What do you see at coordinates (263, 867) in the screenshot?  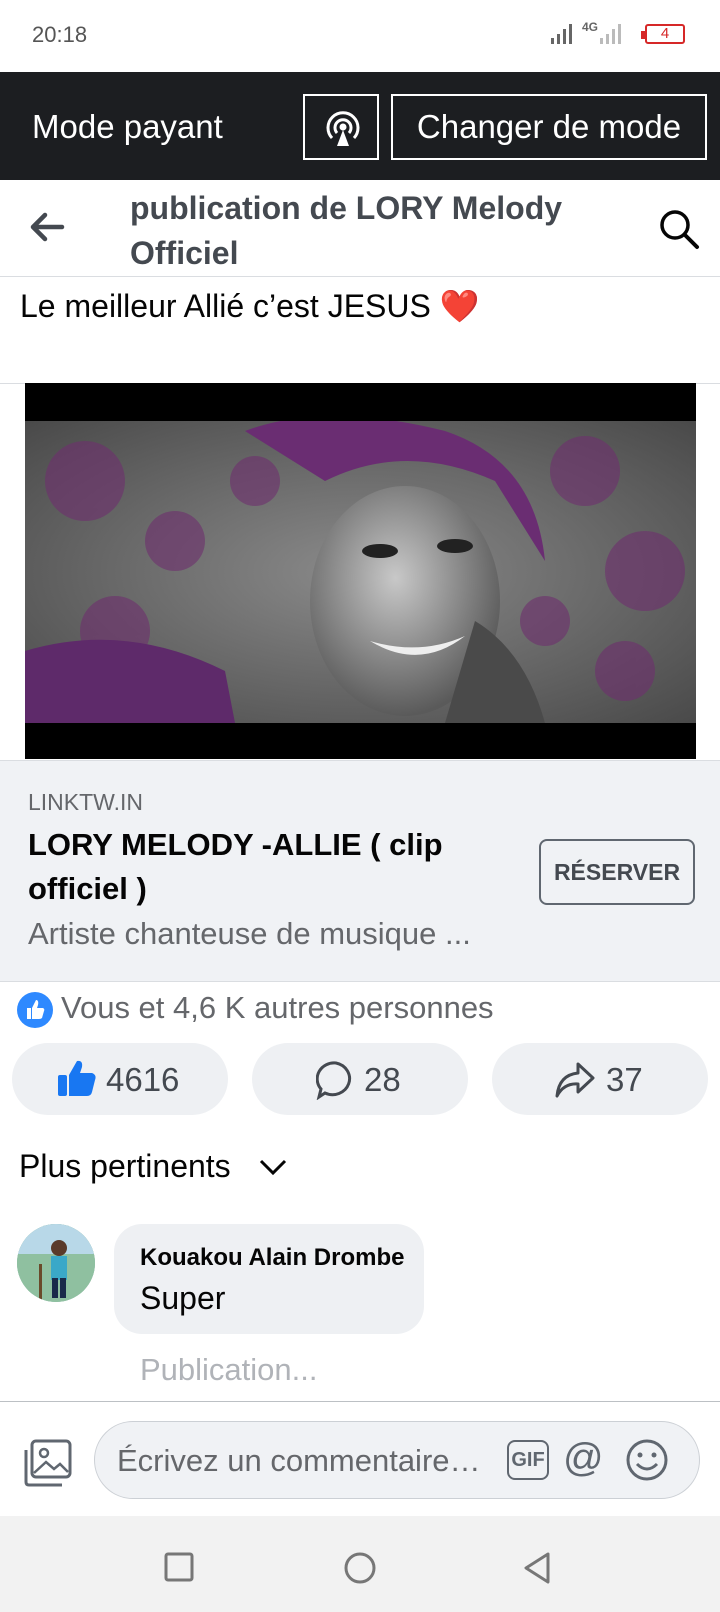 I see `link-title: LORY MELODY -ALLIE ( clip officiel )` at bounding box center [263, 867].